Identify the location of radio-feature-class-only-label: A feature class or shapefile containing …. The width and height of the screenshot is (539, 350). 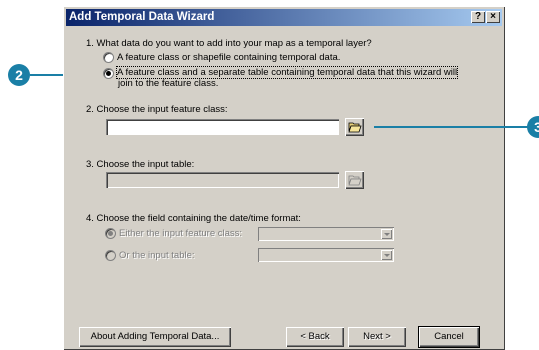
(229, 57).